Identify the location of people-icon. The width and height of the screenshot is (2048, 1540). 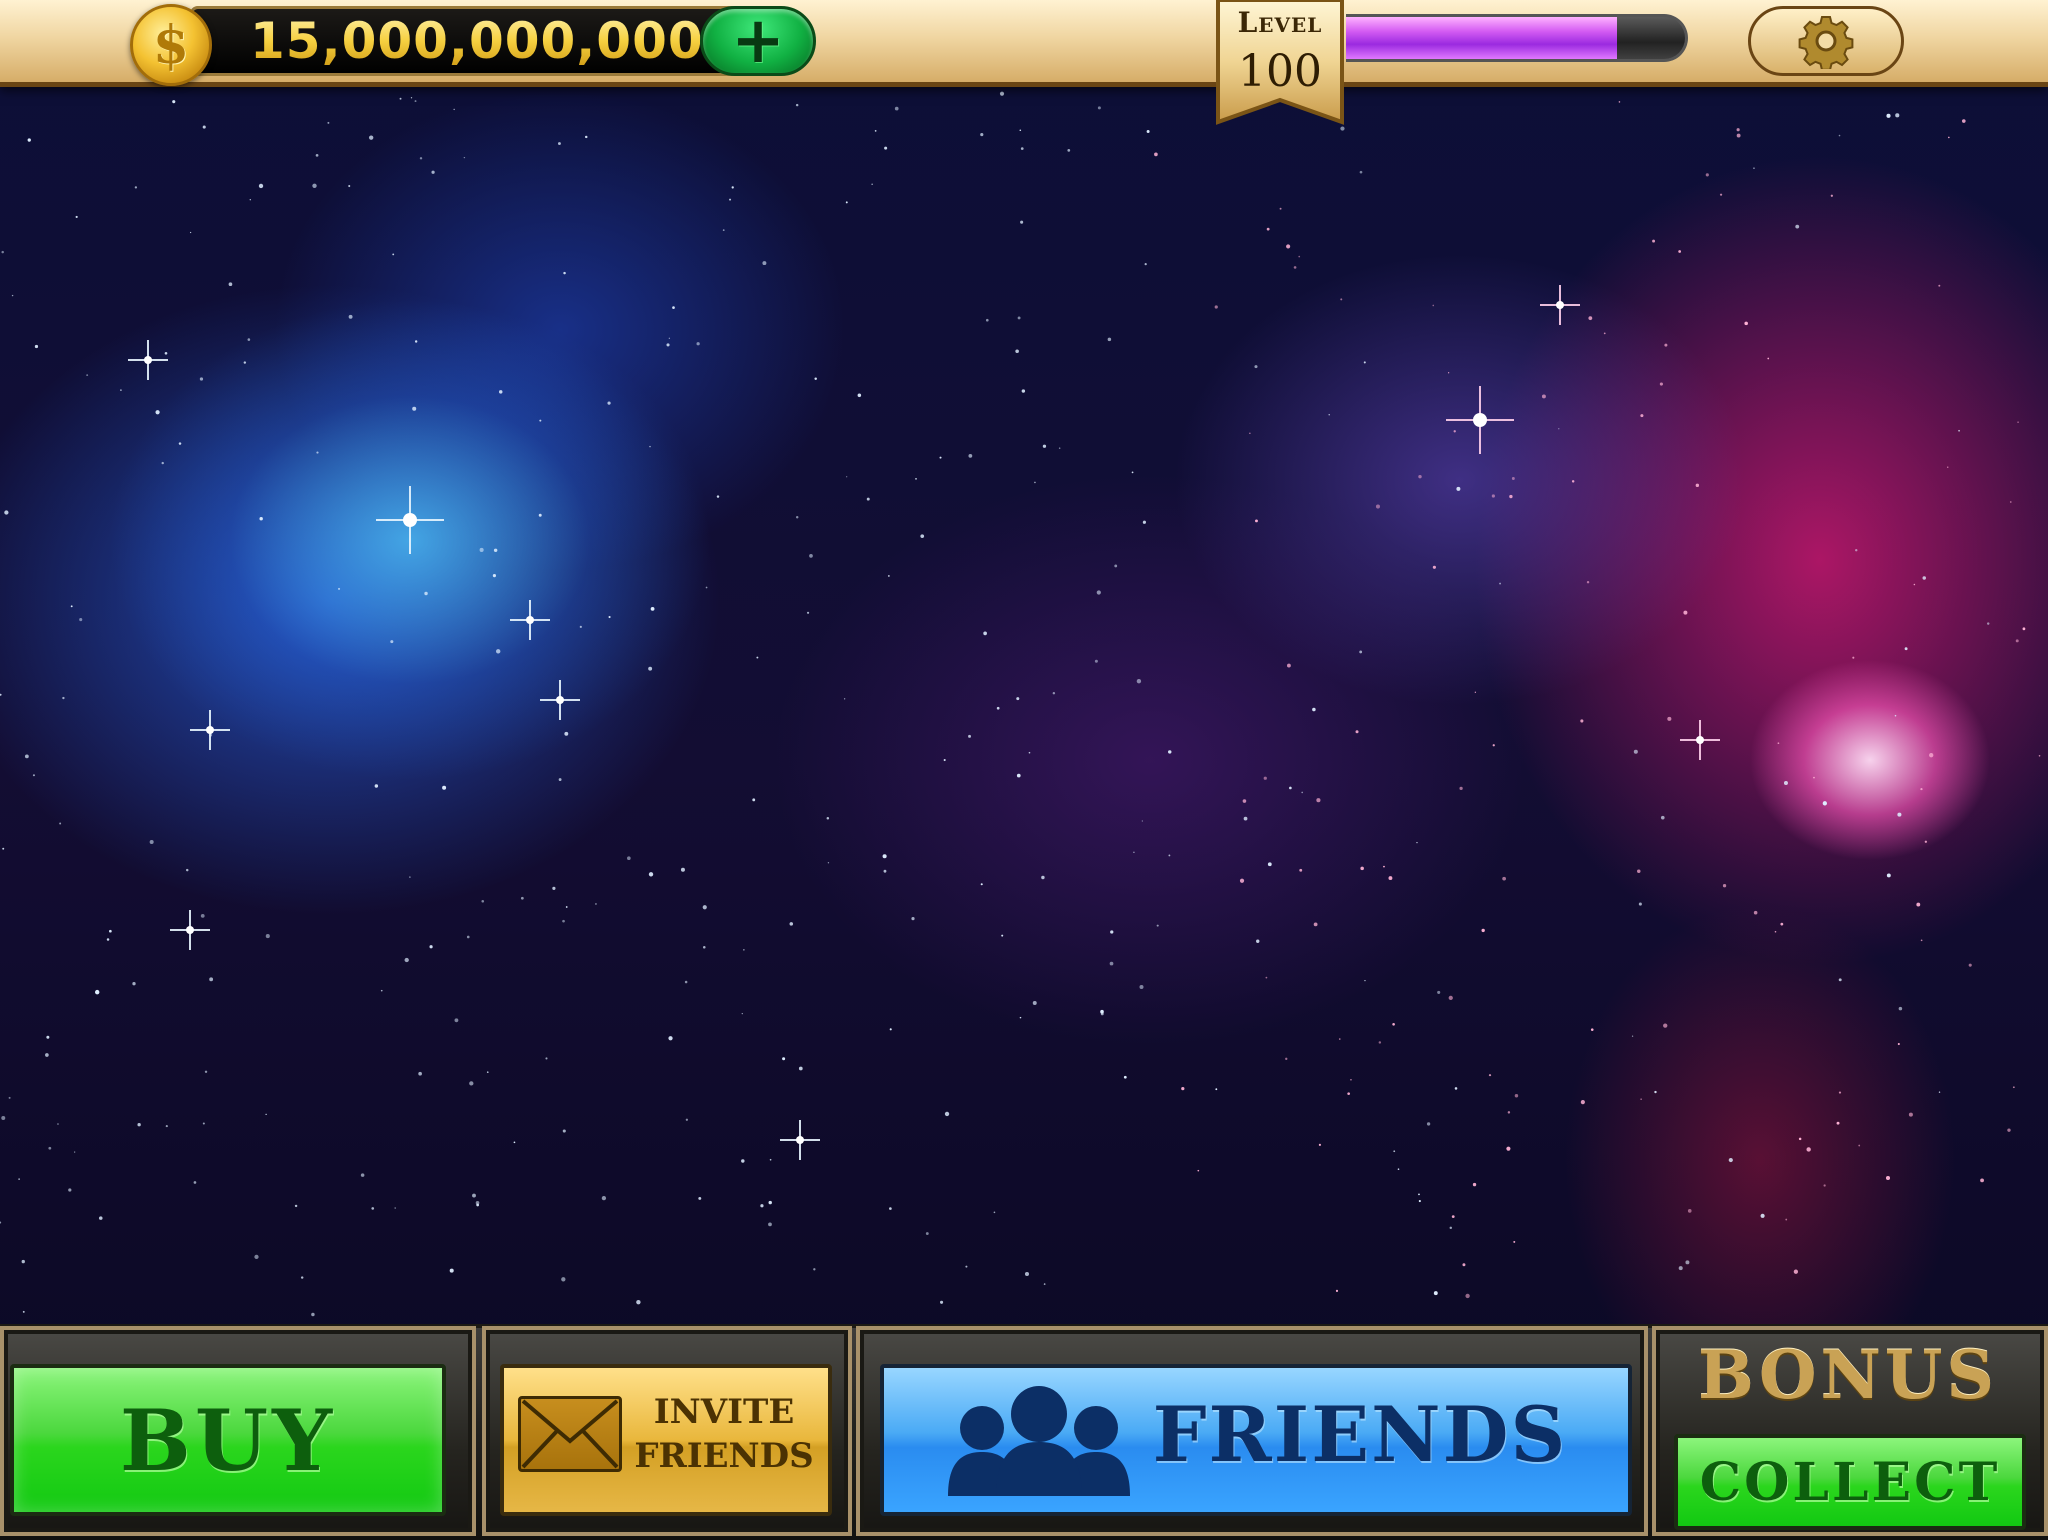
(1039, 1441).